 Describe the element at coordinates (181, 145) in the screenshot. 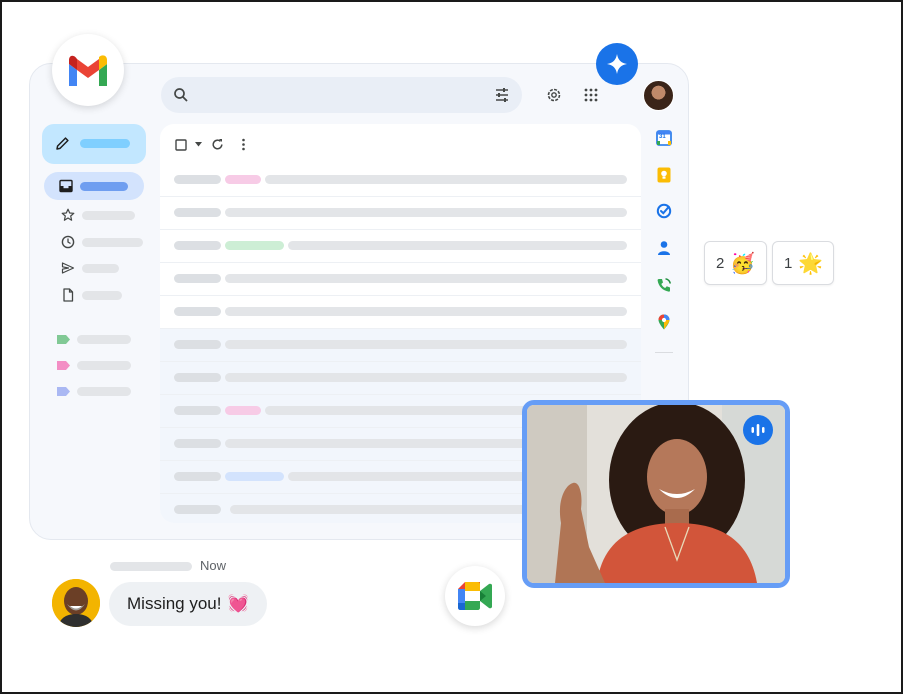

I see `checkbox-icon` at that location.